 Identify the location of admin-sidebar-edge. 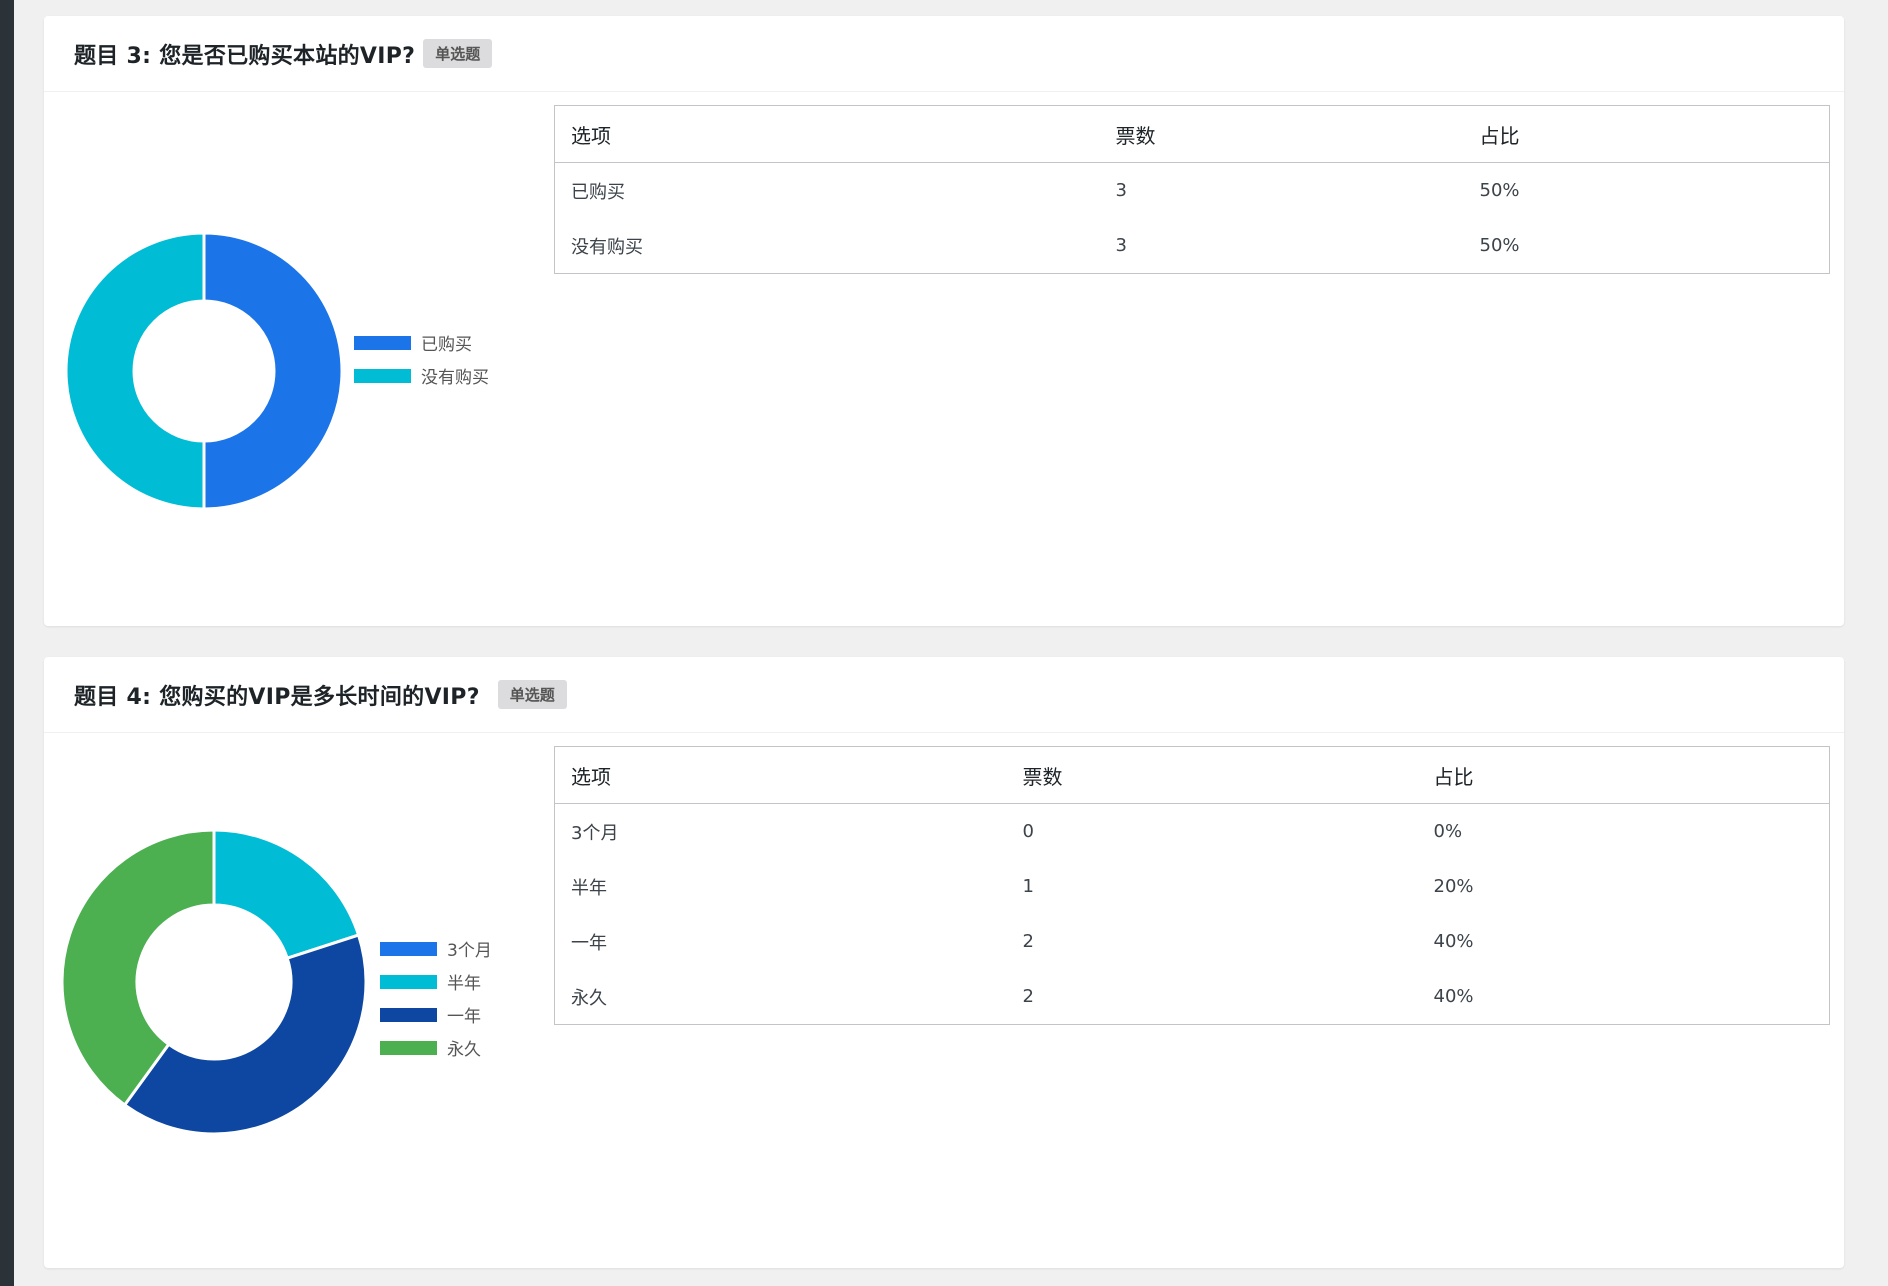
(7, 643).